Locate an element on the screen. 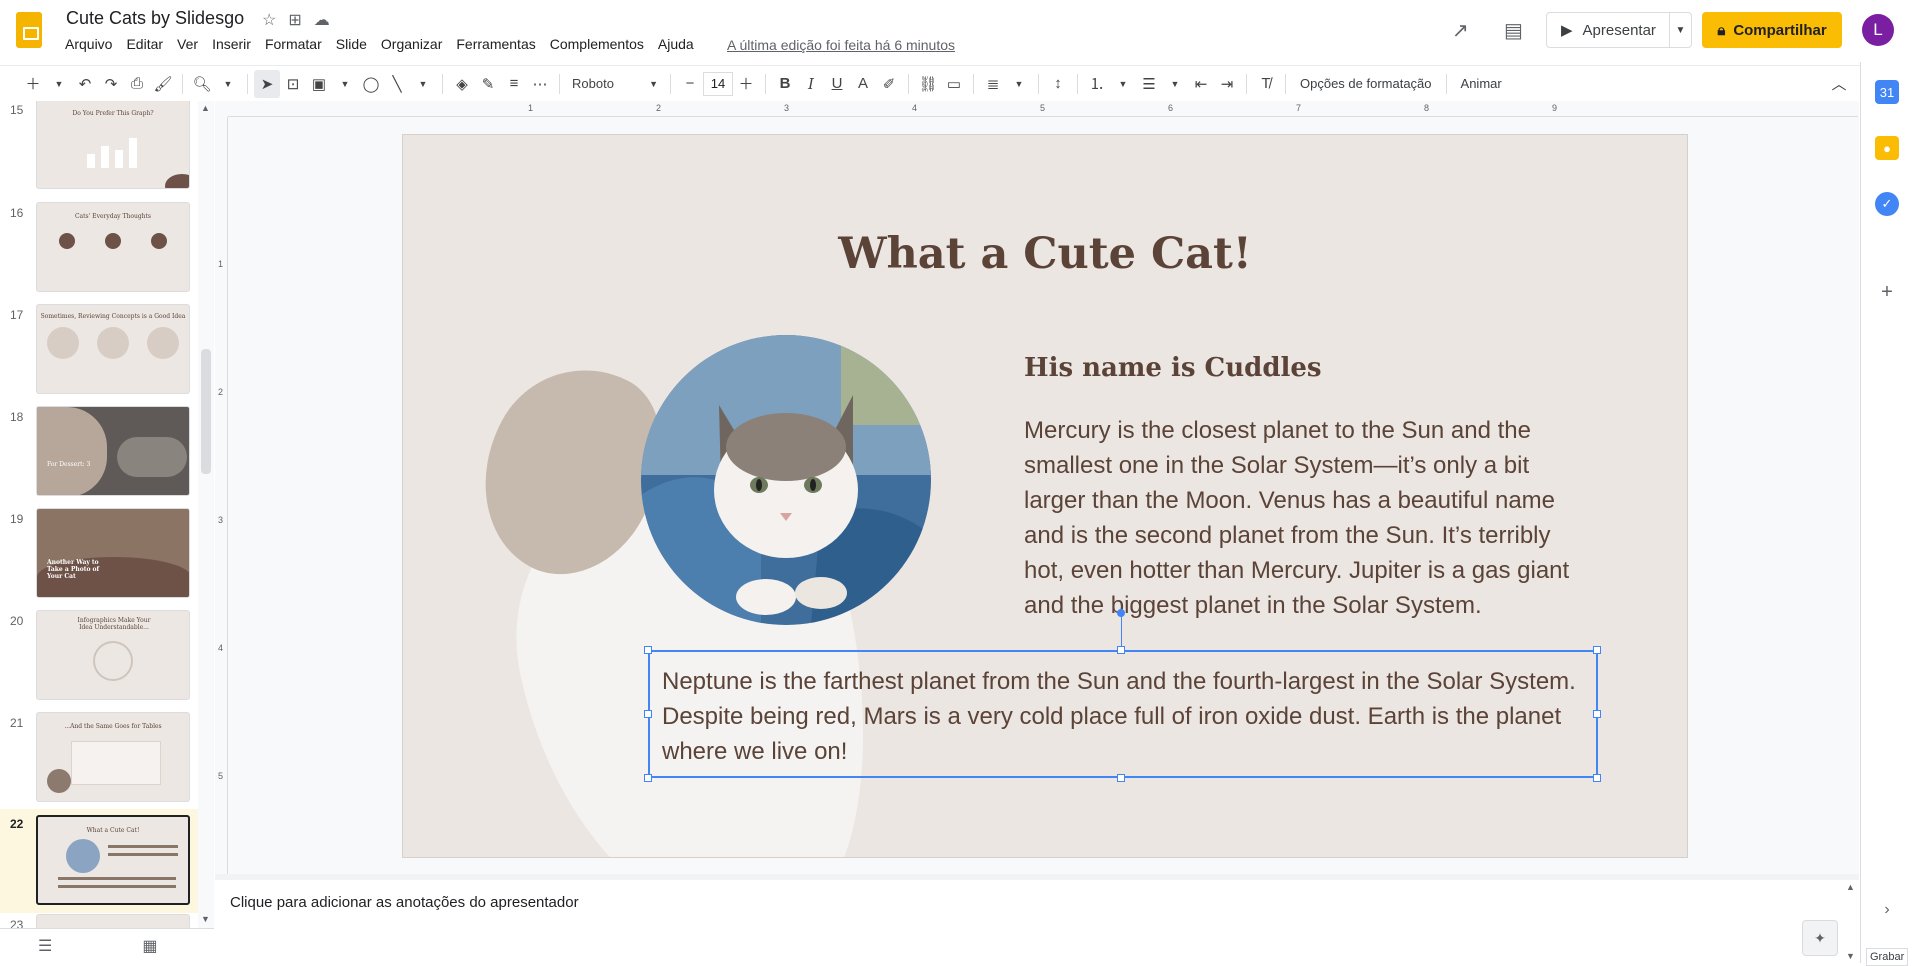 Image resolution: width=1912 pixels, height=966 pixels. insert-link-icon: ⛓︎ is located at coordinates (928, 84).